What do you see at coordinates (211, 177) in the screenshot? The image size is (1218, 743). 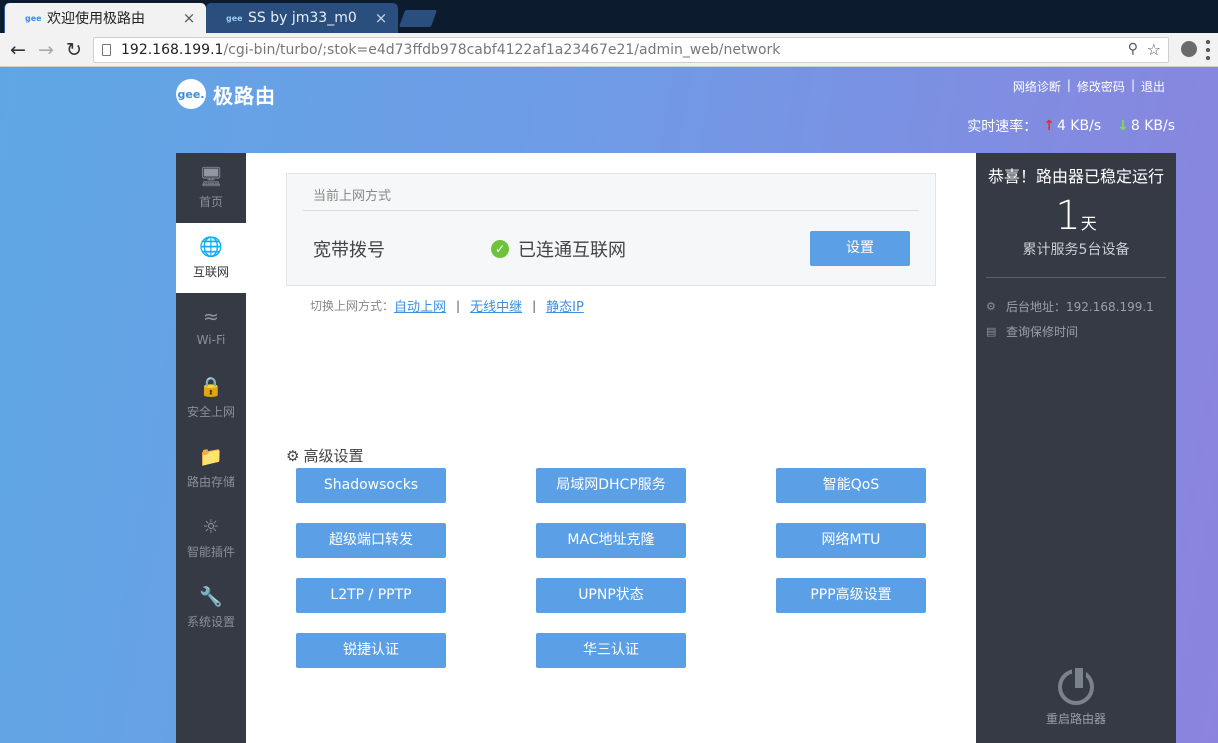 I see `monitor-icon: 🖥` at bounding box center [211, 177].